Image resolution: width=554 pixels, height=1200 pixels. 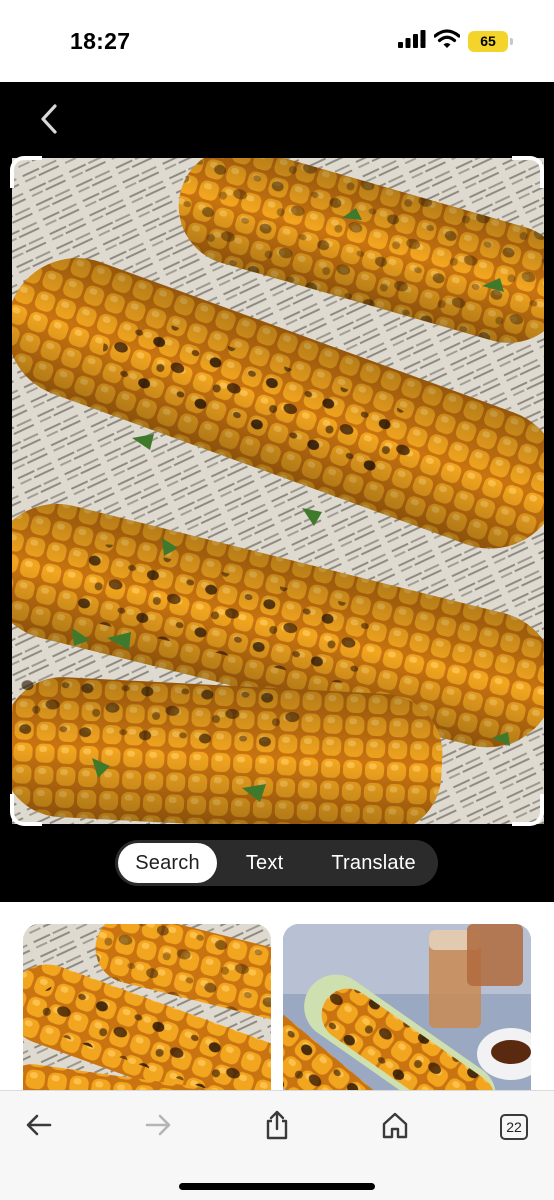 What do you see at coordinates (277, 41) in the screenshot?
I see `status-bar: 18:27 65` at bounding box center [277, 41].